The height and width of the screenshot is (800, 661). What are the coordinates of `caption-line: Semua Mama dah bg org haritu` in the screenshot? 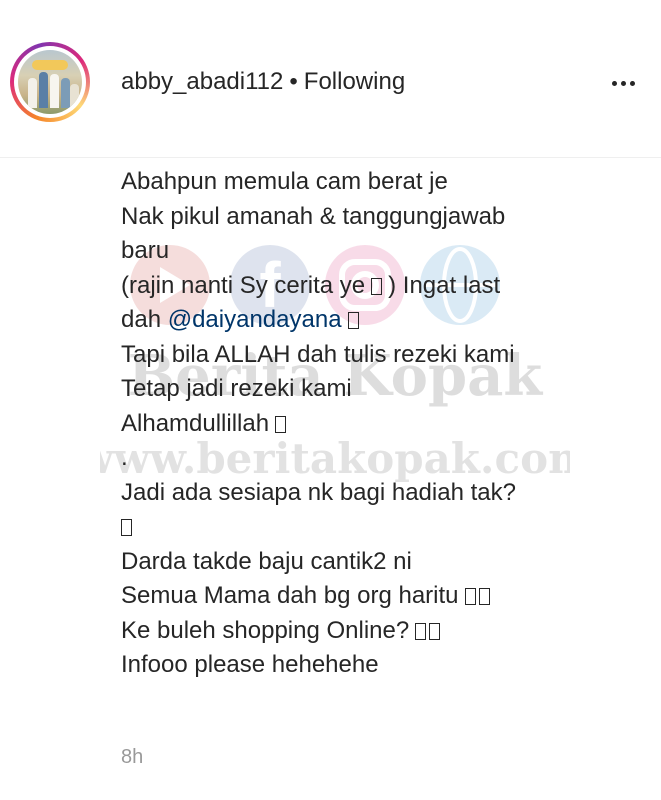 It's located at (381, 596).